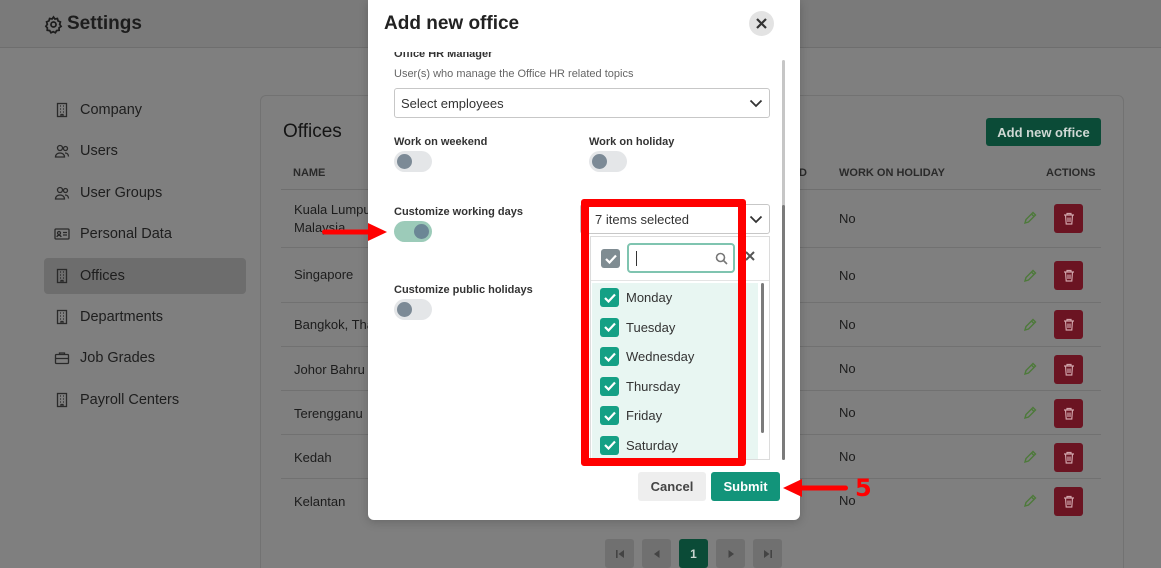  What do you see at coordinates (126, 234) in the screenshot?
I see `sidebar-item-label: Personal Data` at bounding box center [126, 234].